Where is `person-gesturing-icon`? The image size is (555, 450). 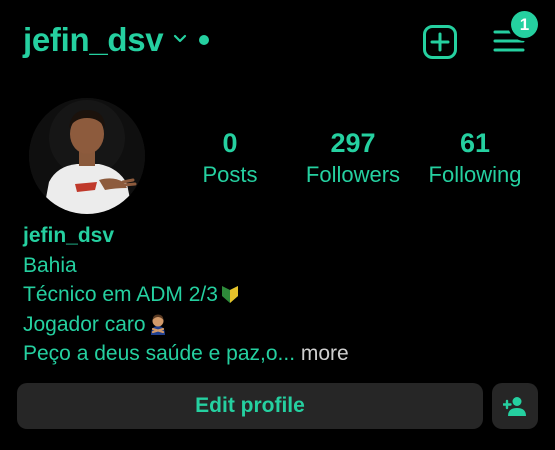
person-gesturing-icon is located at coordinates (157, 324).